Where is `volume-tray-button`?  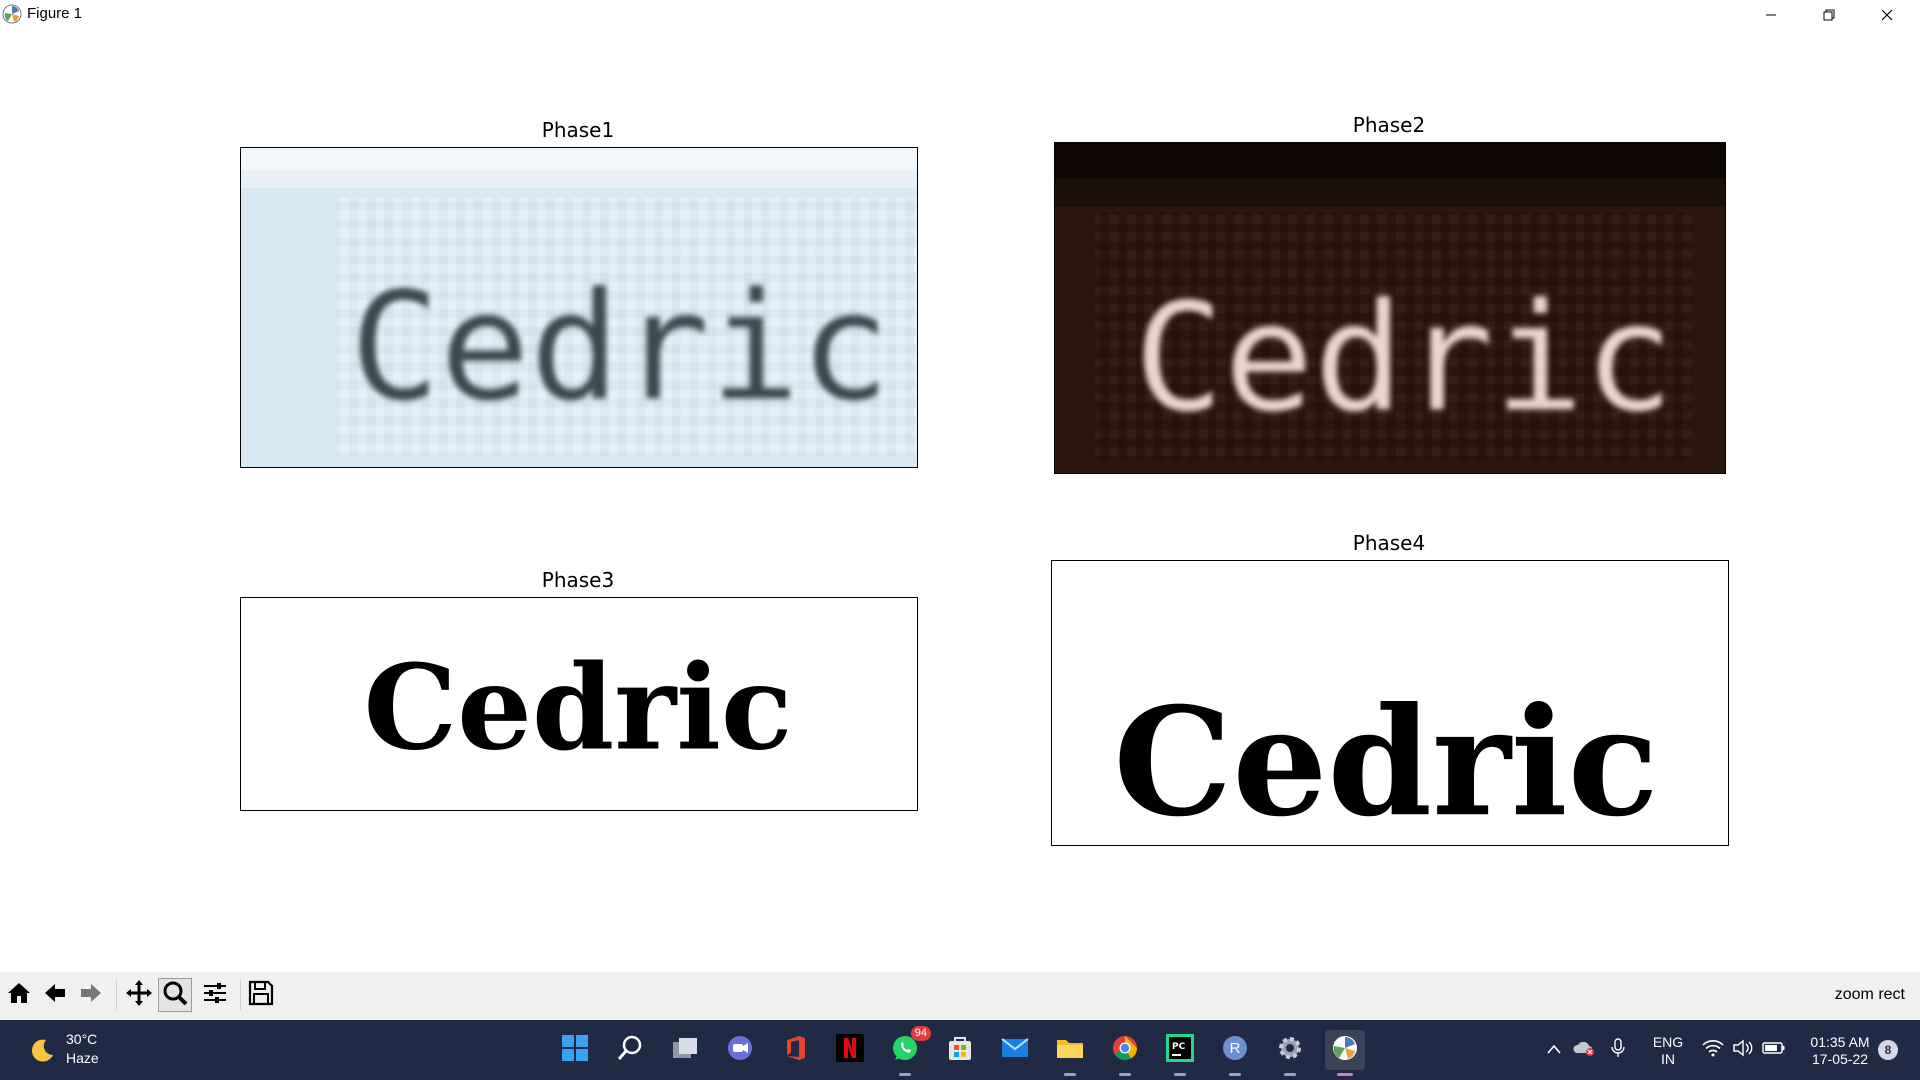 volume-tray-button is located at coordinates (1743, 1050).